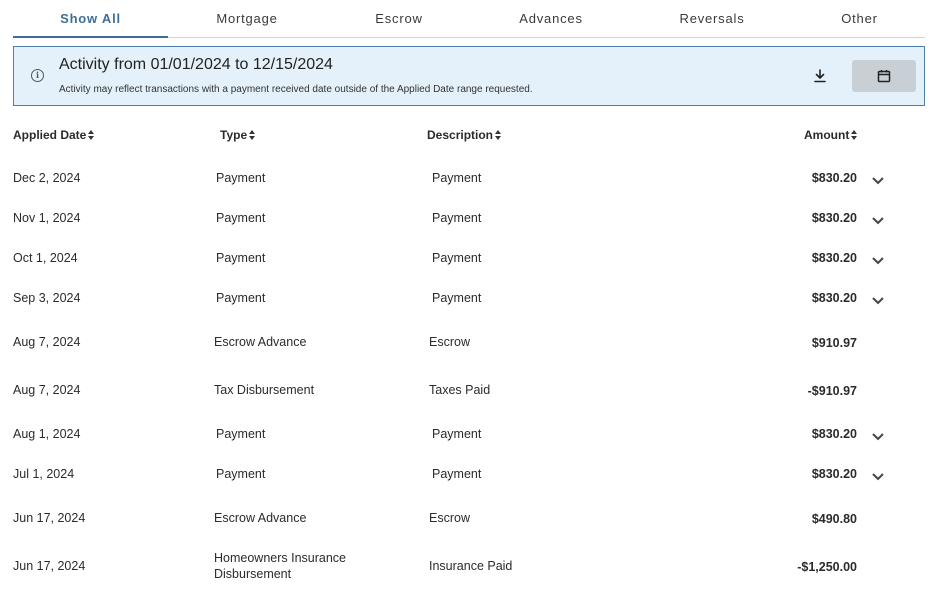 Image resolution: width=938 pixels, height=600 pixels. What do you see at coordinates (280, 566) in the screenshot?
I see `row-type: Homeowners Insurance Disbursement` at bounding box center [280, 566].